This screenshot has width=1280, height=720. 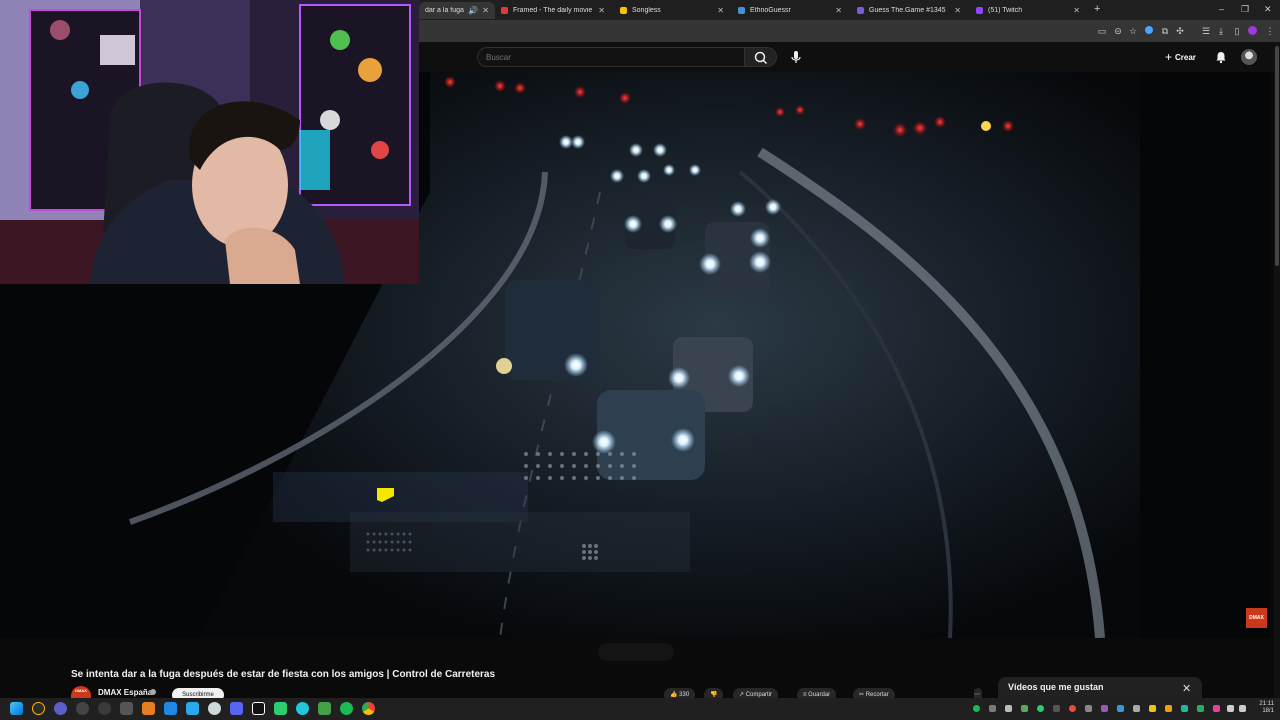 I want to click on app-blue-icon, so click(x=170, y=708).